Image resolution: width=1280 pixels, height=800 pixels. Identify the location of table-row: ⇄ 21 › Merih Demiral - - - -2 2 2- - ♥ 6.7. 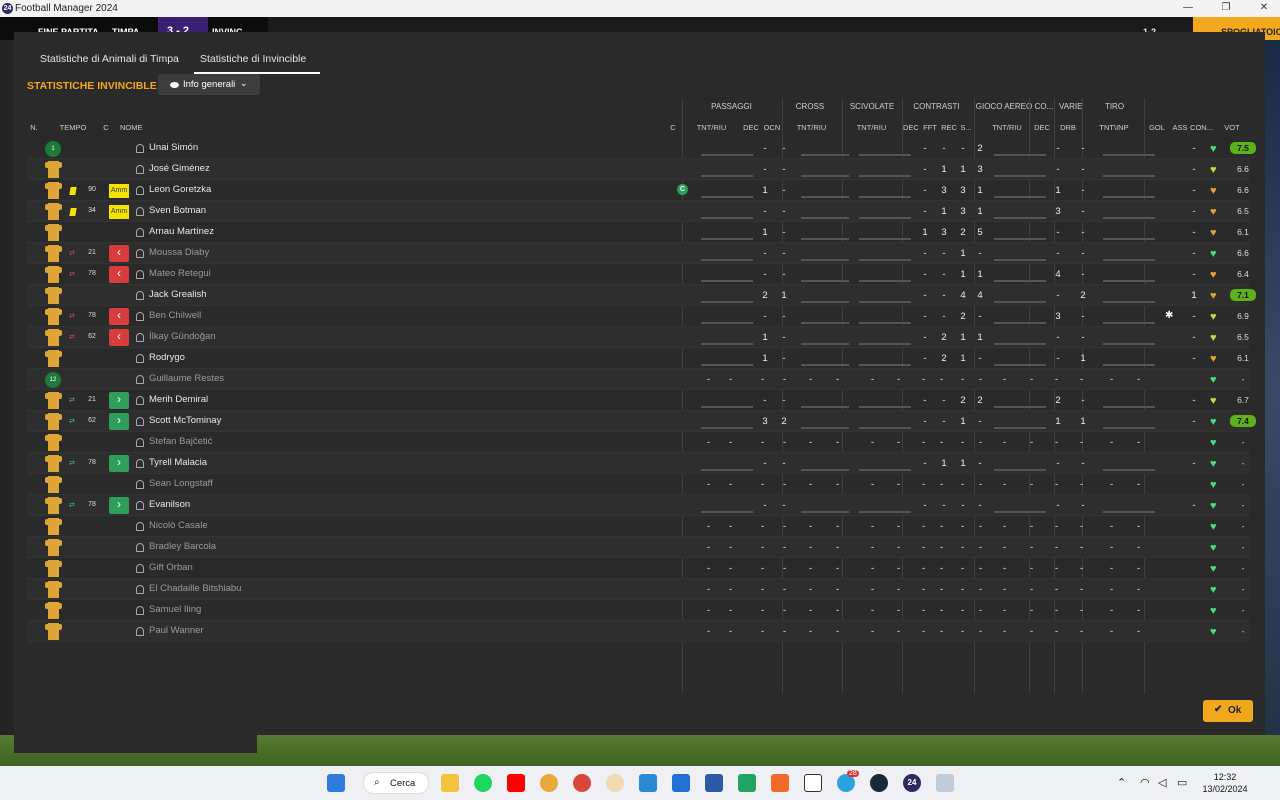
(638, 400).